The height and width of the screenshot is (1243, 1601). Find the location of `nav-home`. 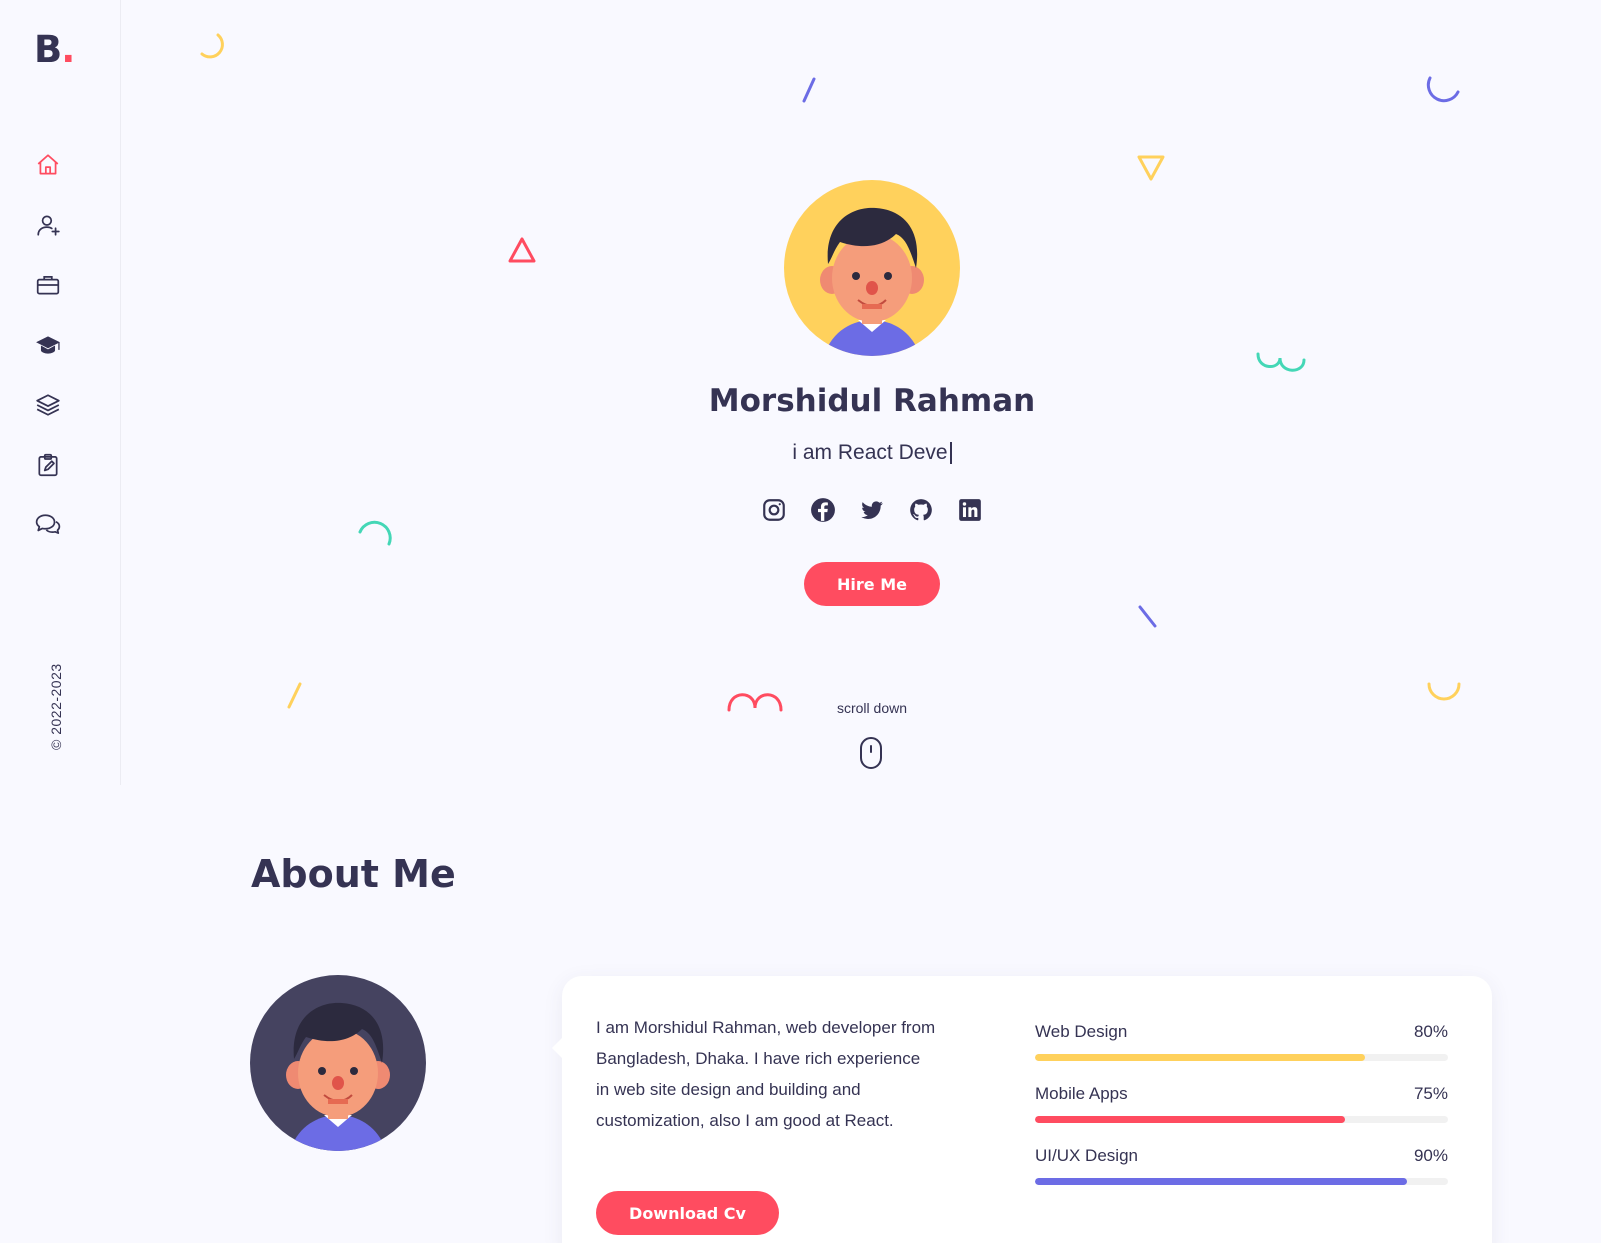

nav-home is located at coordinates (48, 165).